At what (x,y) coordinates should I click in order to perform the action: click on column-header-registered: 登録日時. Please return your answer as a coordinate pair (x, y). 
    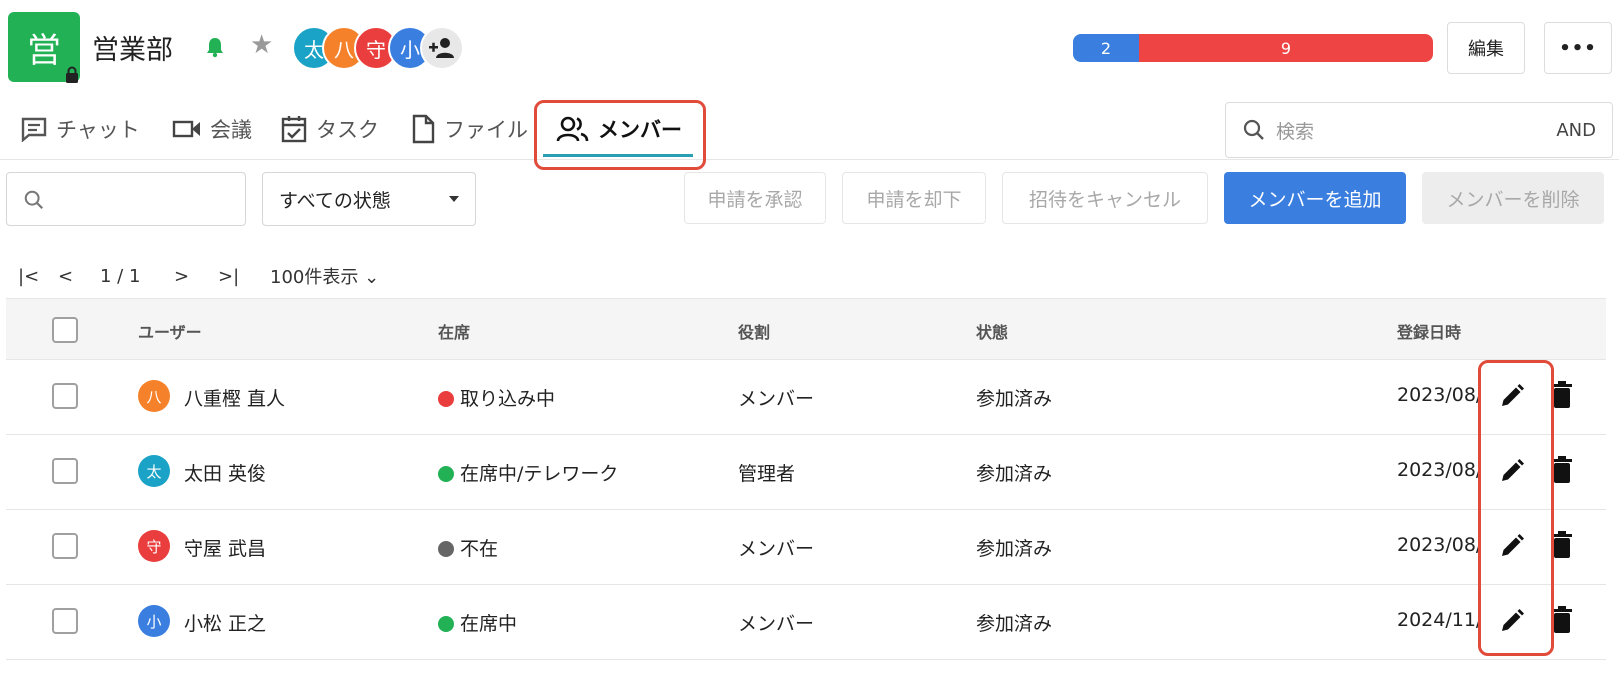
    Looking at the image, I should click on (1429, 331).